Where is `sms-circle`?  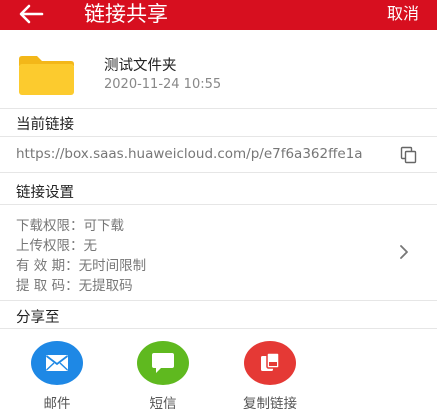 sms-circle is located at coordinates (163, 363).